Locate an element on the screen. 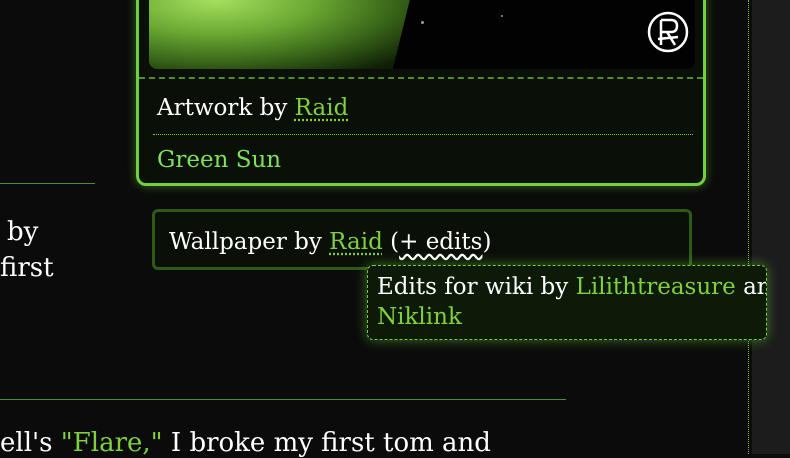 The image size is (790, 458). green-sun-artwork is located at coordinates (422, 34).